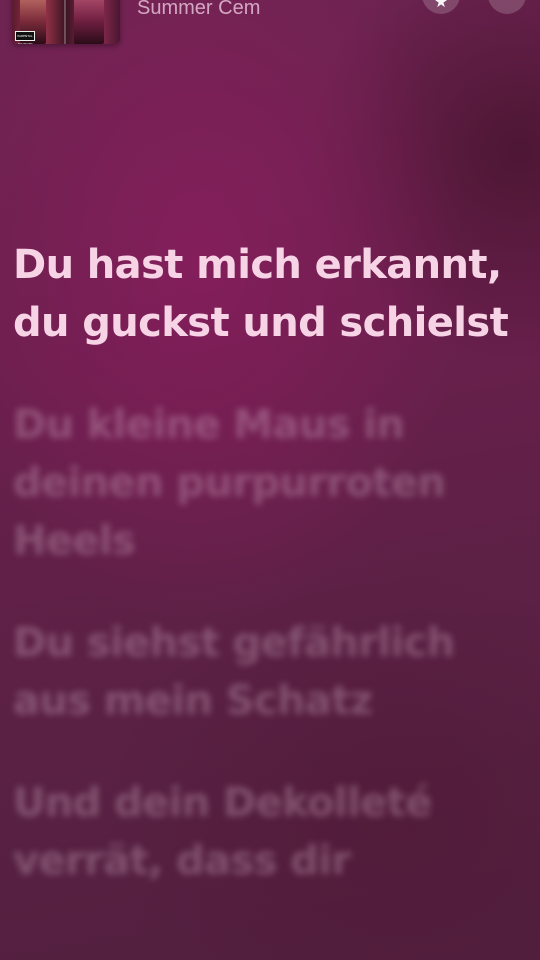 The width and height of the screenshot is (540, 960). Describe the element at coordinates (89, 22) in the screenshot. I see `artwork-figure-right` at that location.